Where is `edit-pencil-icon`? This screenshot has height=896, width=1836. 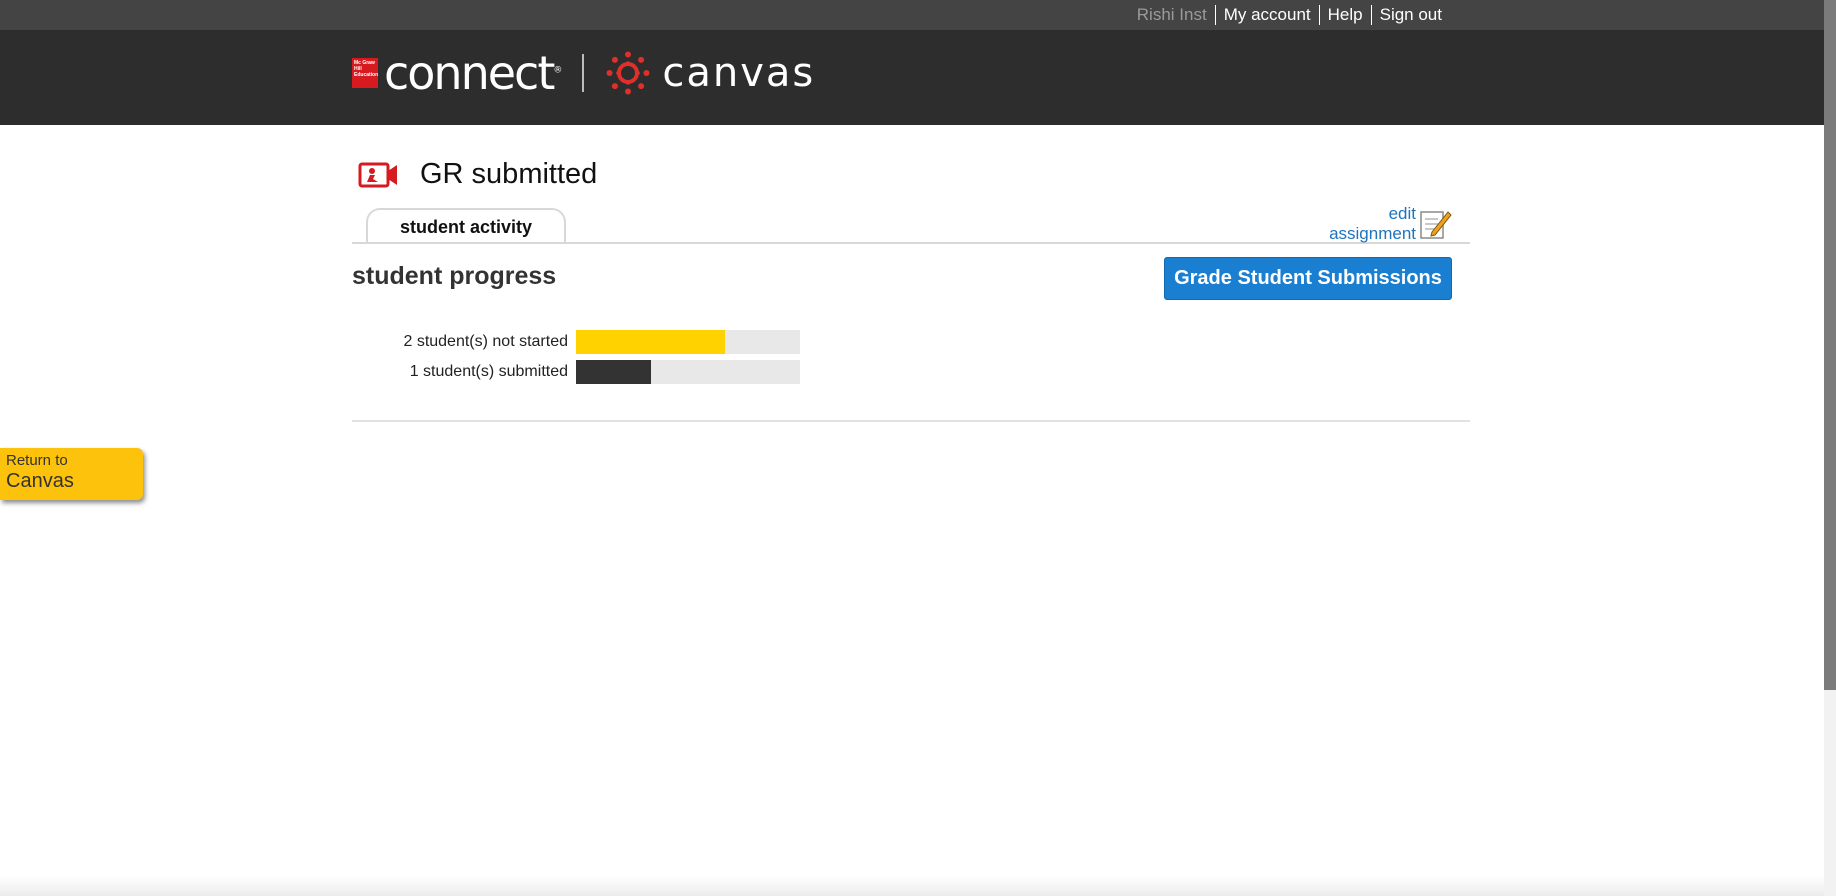
edit-pencil-icon is located at coordinates (1435, 223).